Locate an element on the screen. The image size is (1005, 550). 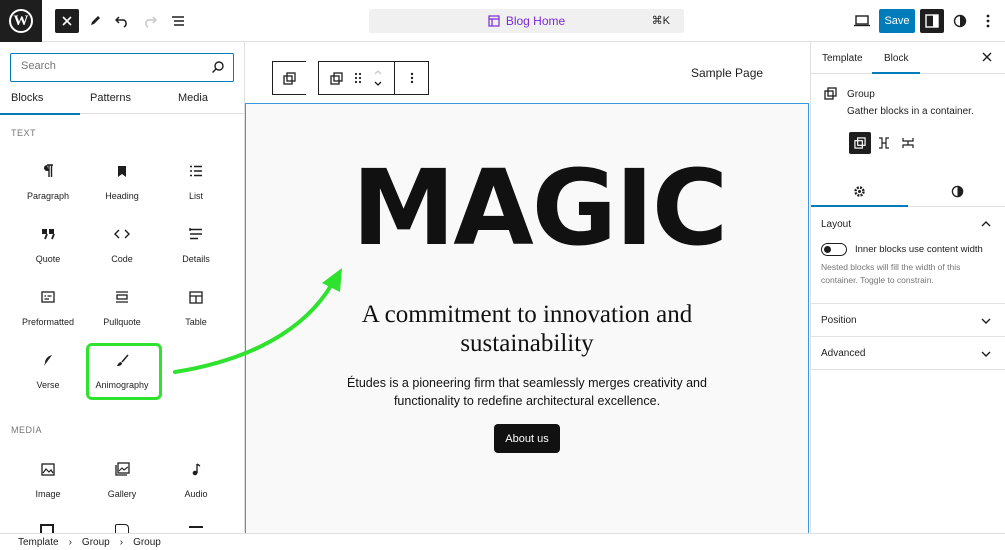
document-title: Blog Home is located at coordinates (535, 21).